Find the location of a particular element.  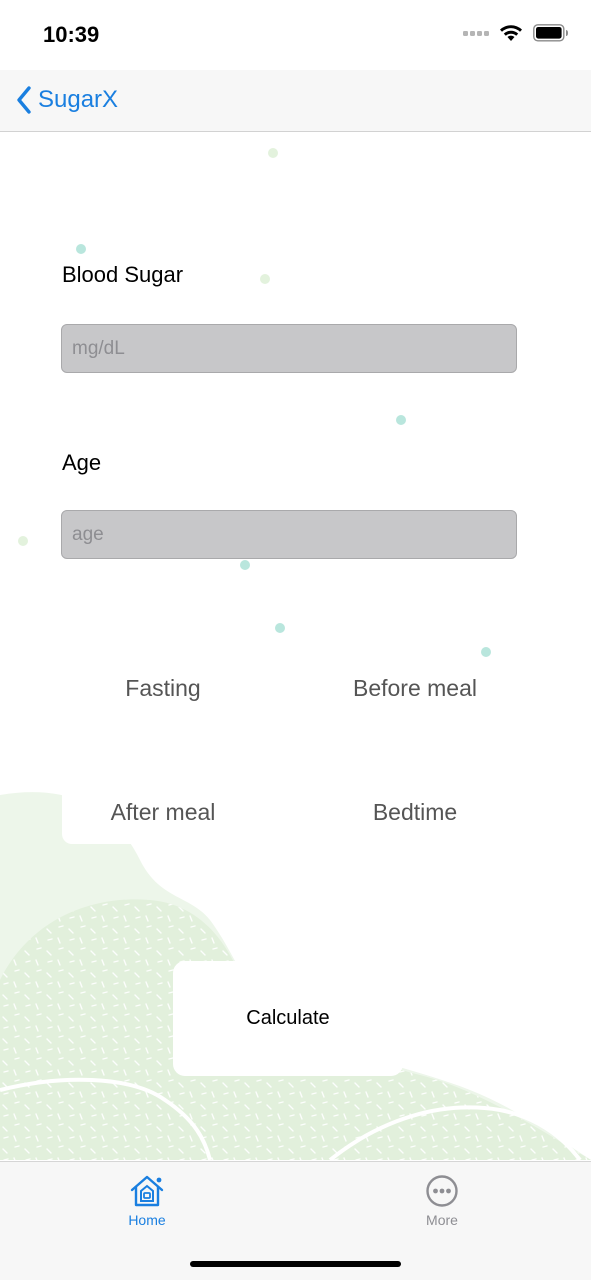

status-bar: 10:39 is located at coordinates (295, 35).